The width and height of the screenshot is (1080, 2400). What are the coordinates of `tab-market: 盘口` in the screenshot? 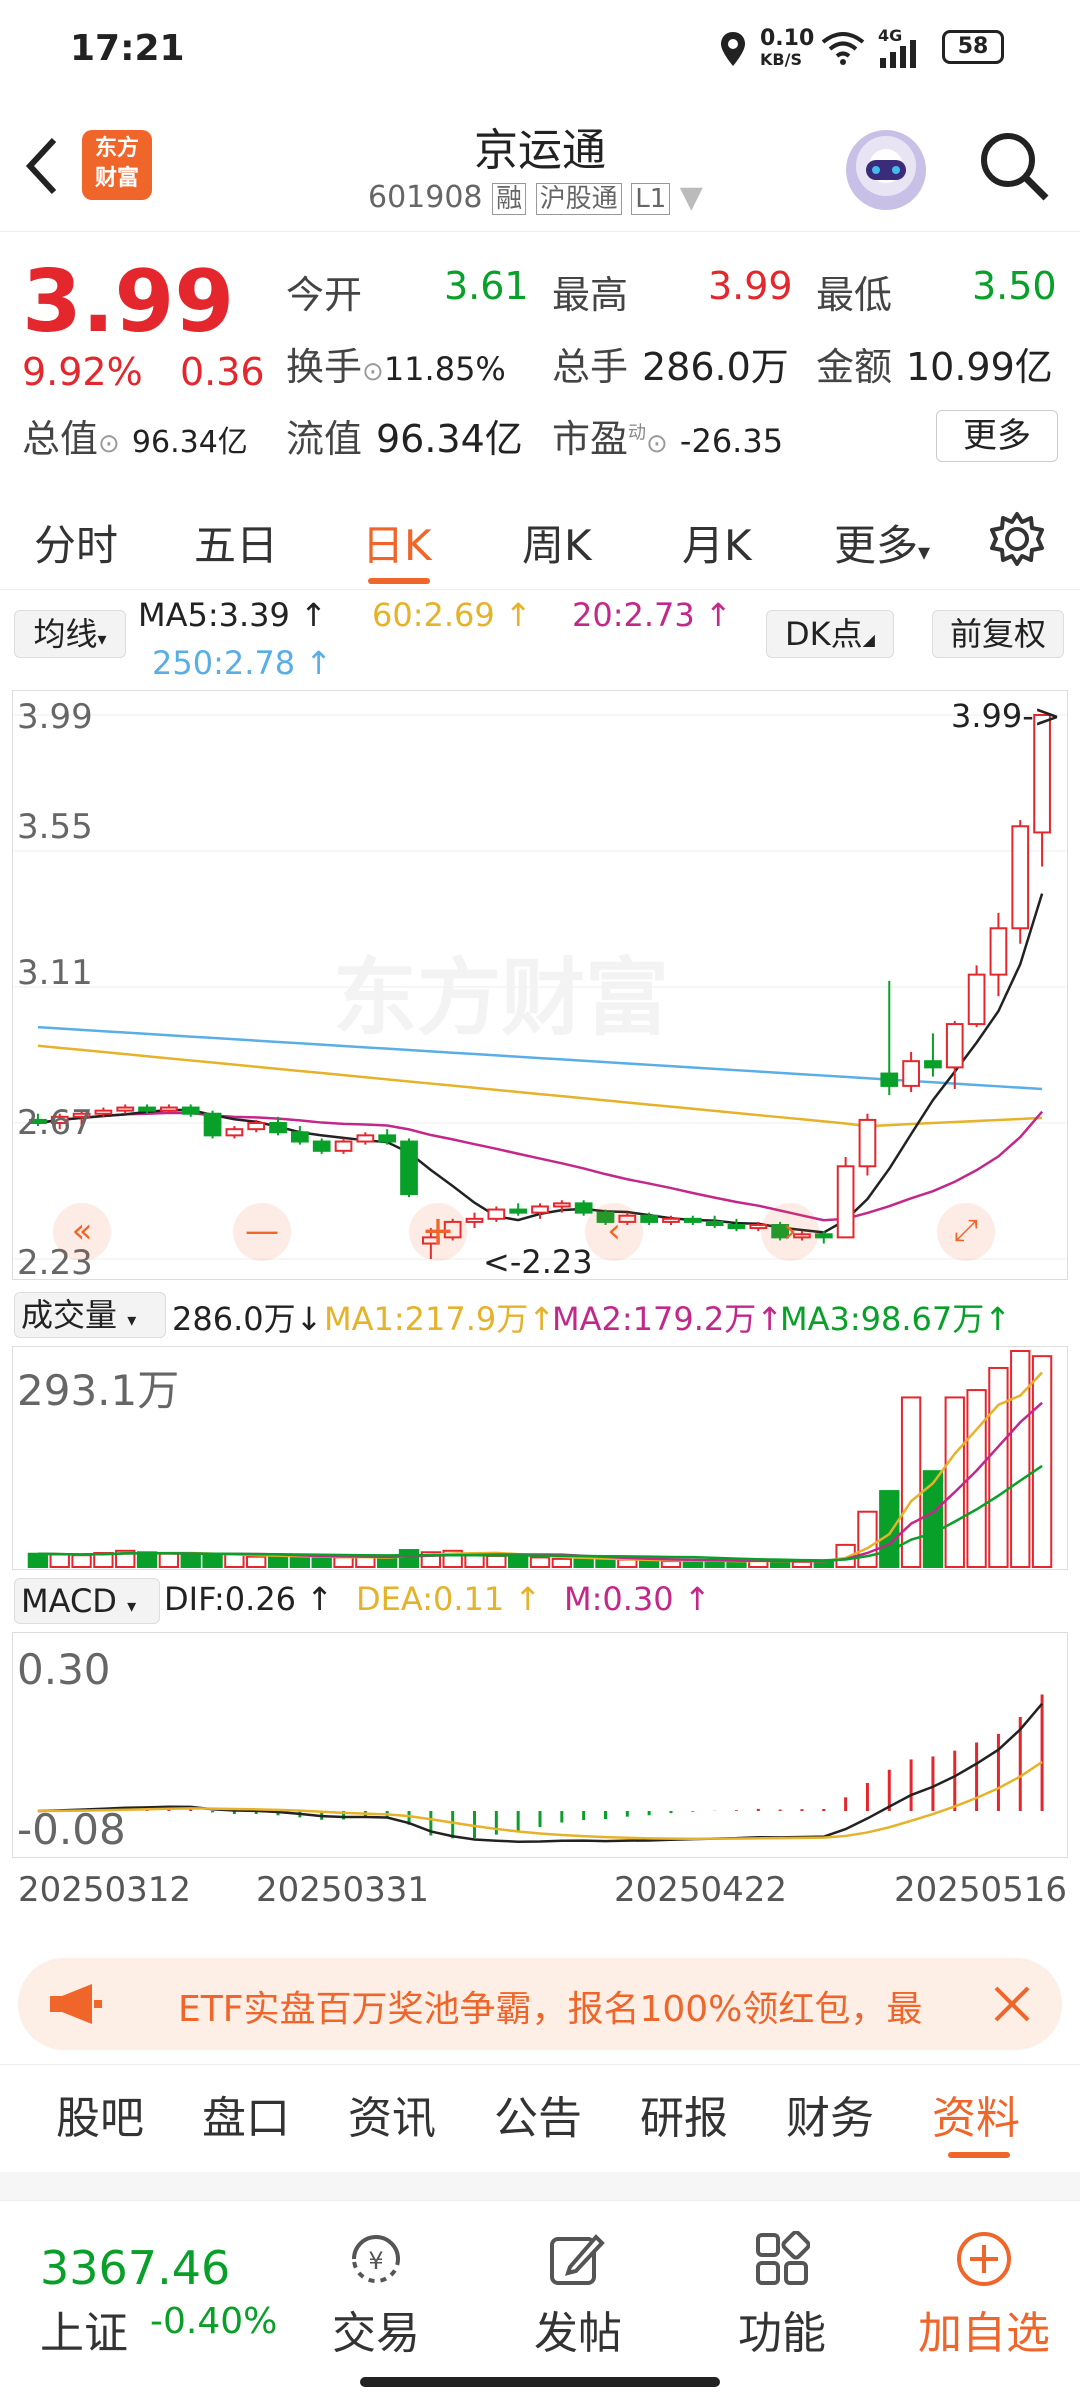 It's located at (246, 2114).